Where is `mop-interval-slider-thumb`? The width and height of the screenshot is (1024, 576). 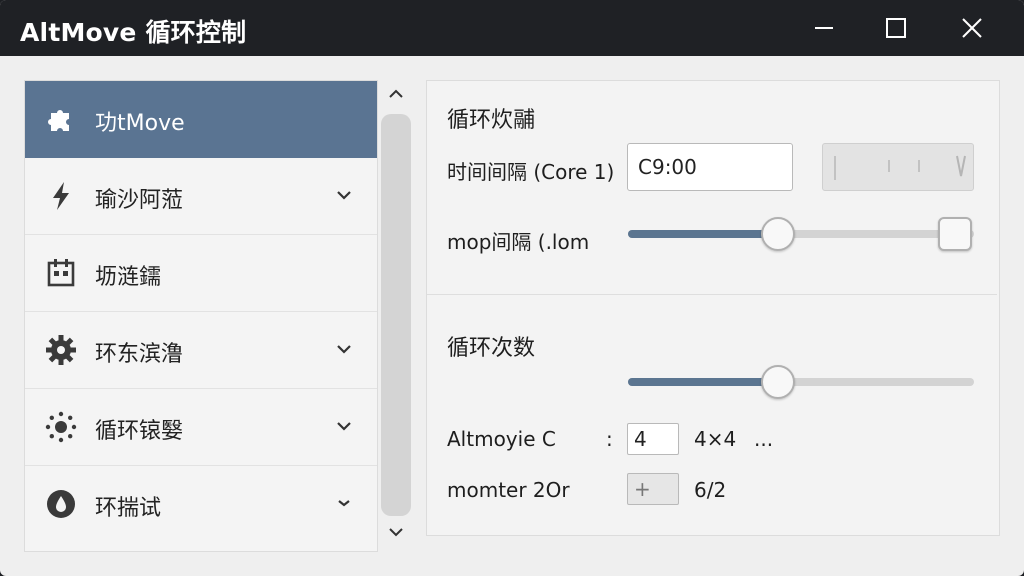
mop-interval-slider-thumb is located at coordinates (778, 234).